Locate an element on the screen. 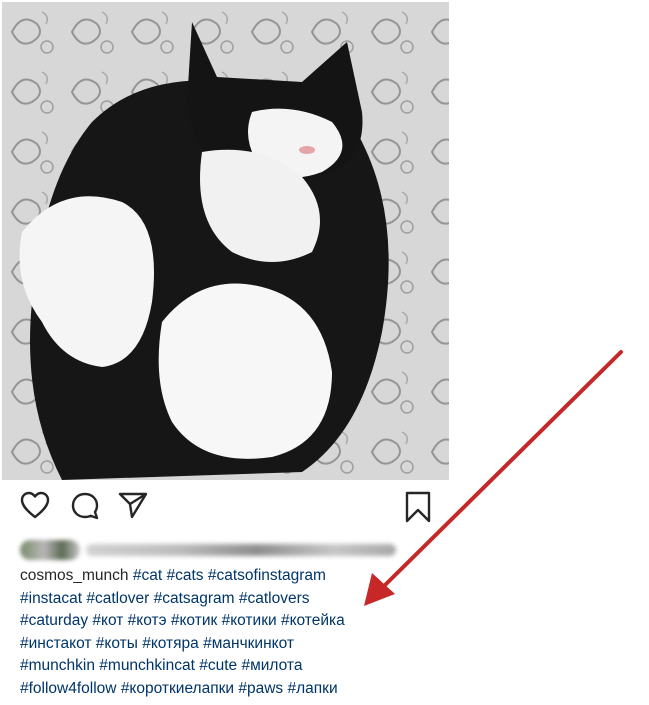 The image size is (649, 705). hashtag-link: #catsofinstagram is located at coordinates (267, 575).